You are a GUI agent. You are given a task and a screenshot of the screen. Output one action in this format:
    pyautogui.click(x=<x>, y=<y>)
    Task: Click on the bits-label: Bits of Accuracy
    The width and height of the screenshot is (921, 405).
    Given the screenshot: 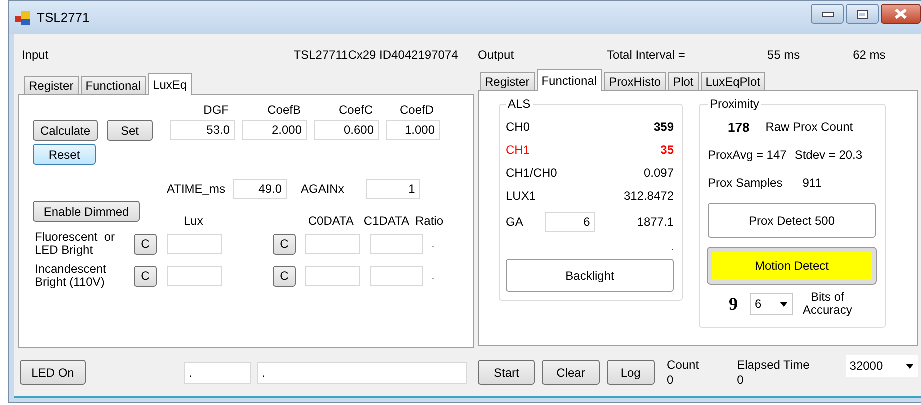 What is the action you would take?
    pyautogui.click(x=827, y=304)
    